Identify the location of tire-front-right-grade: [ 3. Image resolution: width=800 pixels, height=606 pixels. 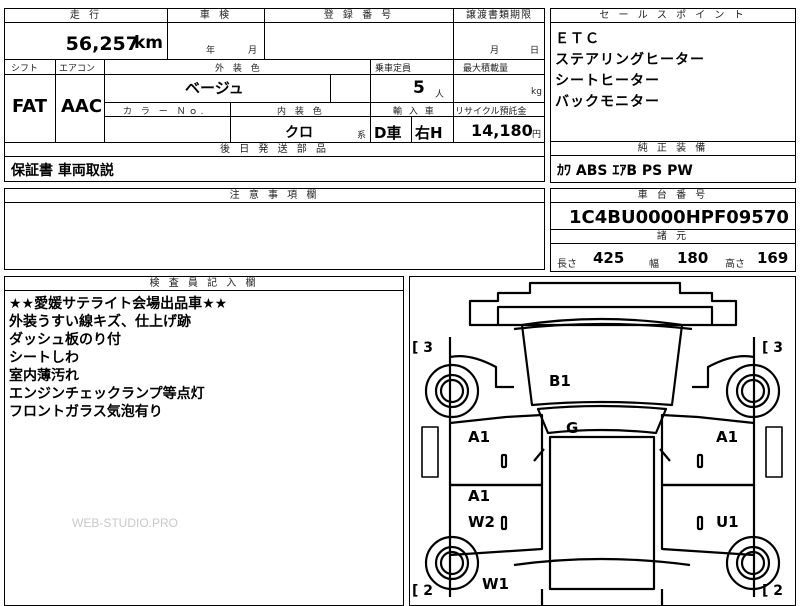
(773, 348).